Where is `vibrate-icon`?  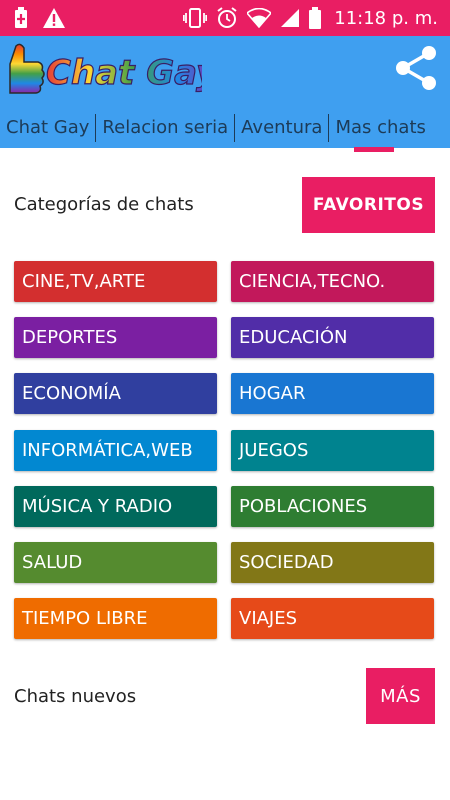 vibrate-icon is located at coordinates (195, 18).